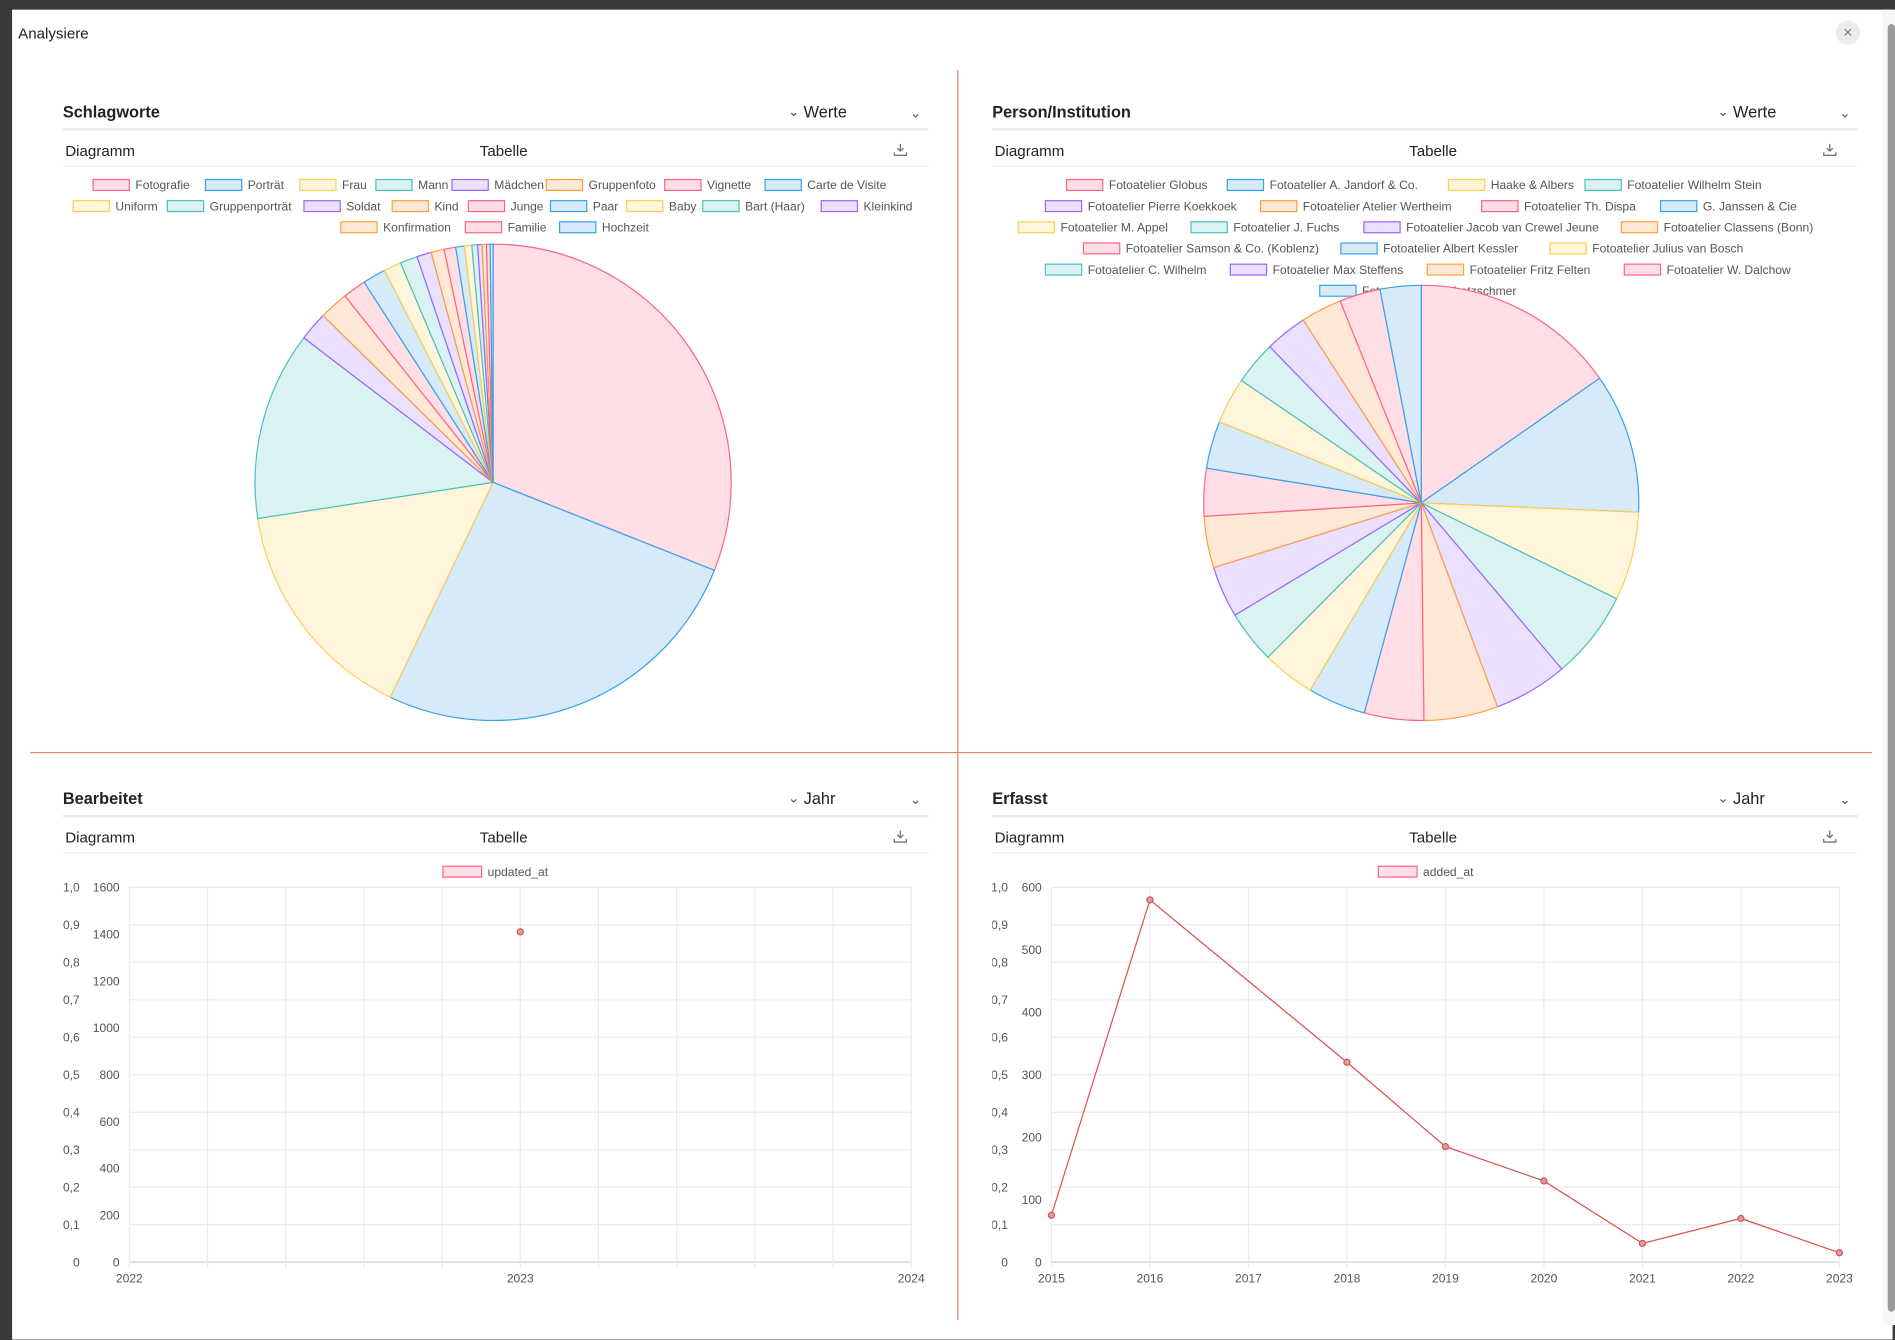  I want to click on y-tick-label: 1600, so click(106, 888).